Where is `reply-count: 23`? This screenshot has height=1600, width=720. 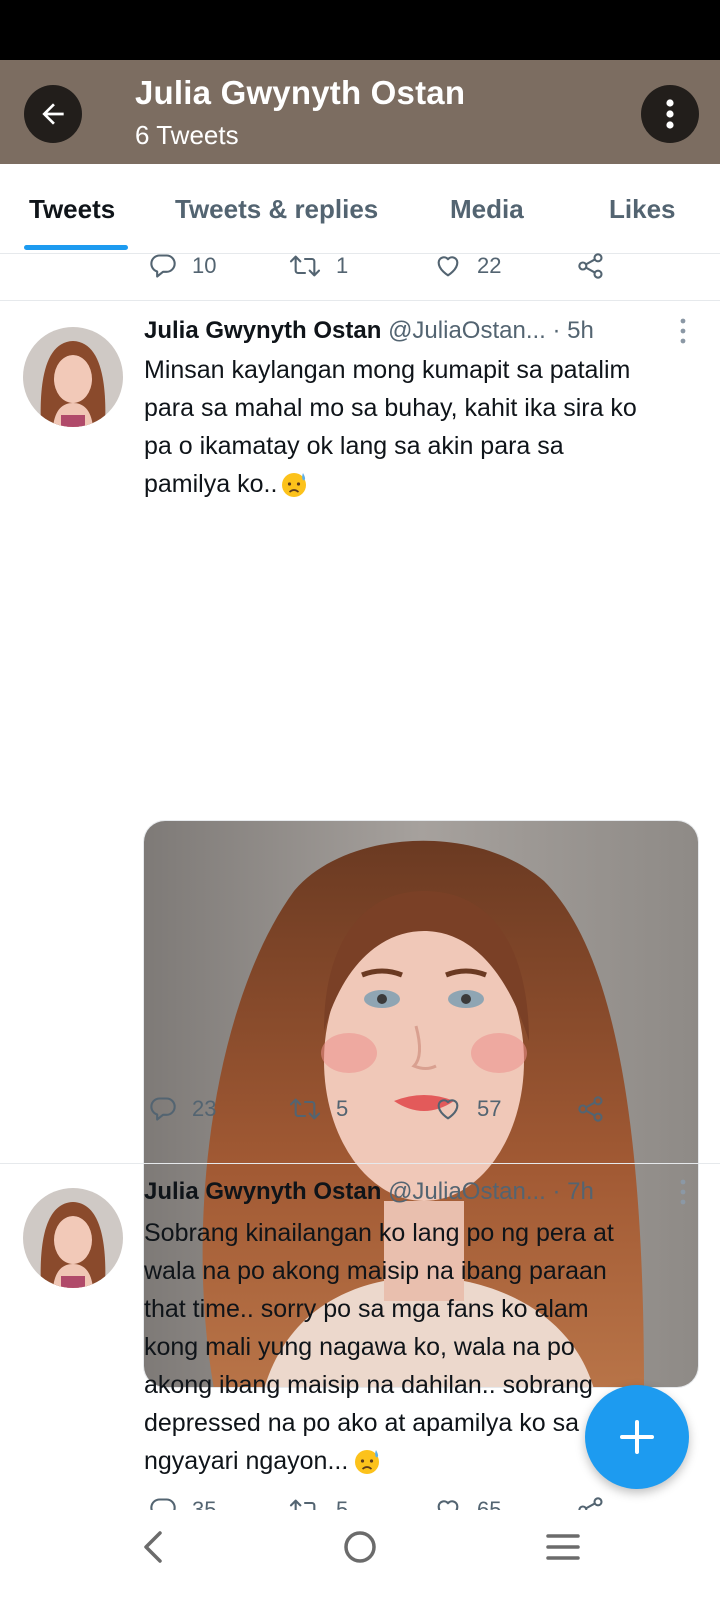
reply-count: 23 is located at coordinates (204, 1108).